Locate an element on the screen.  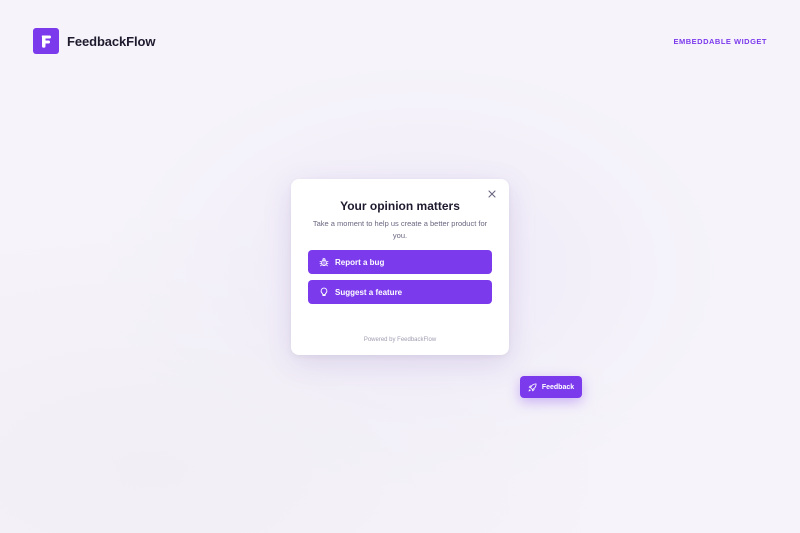
suggest-feature-button: Suggest a feature is located at coordinates (400, 292).